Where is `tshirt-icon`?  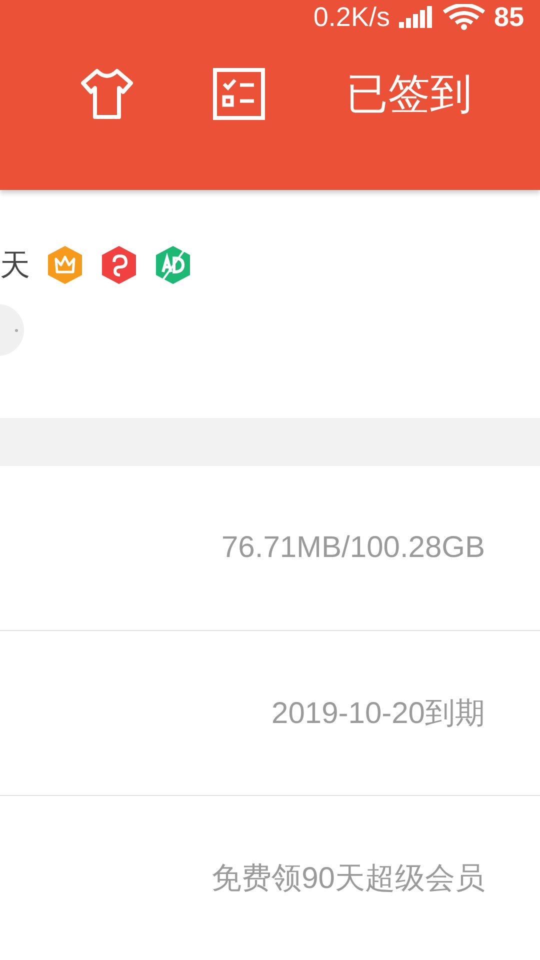
tshirt-icon is located at coordinates (107, 94).